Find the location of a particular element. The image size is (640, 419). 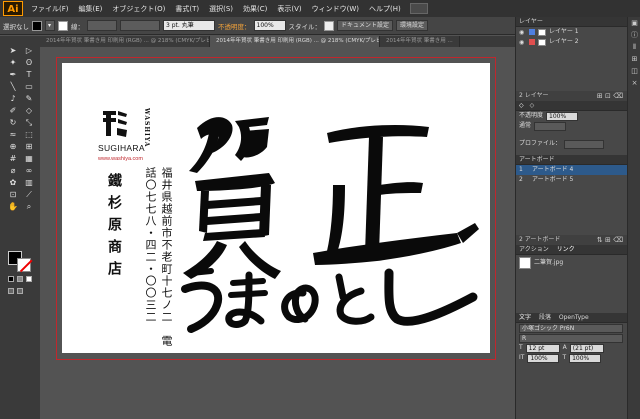

draw-mode-icon is located at coordinates (11, 291).